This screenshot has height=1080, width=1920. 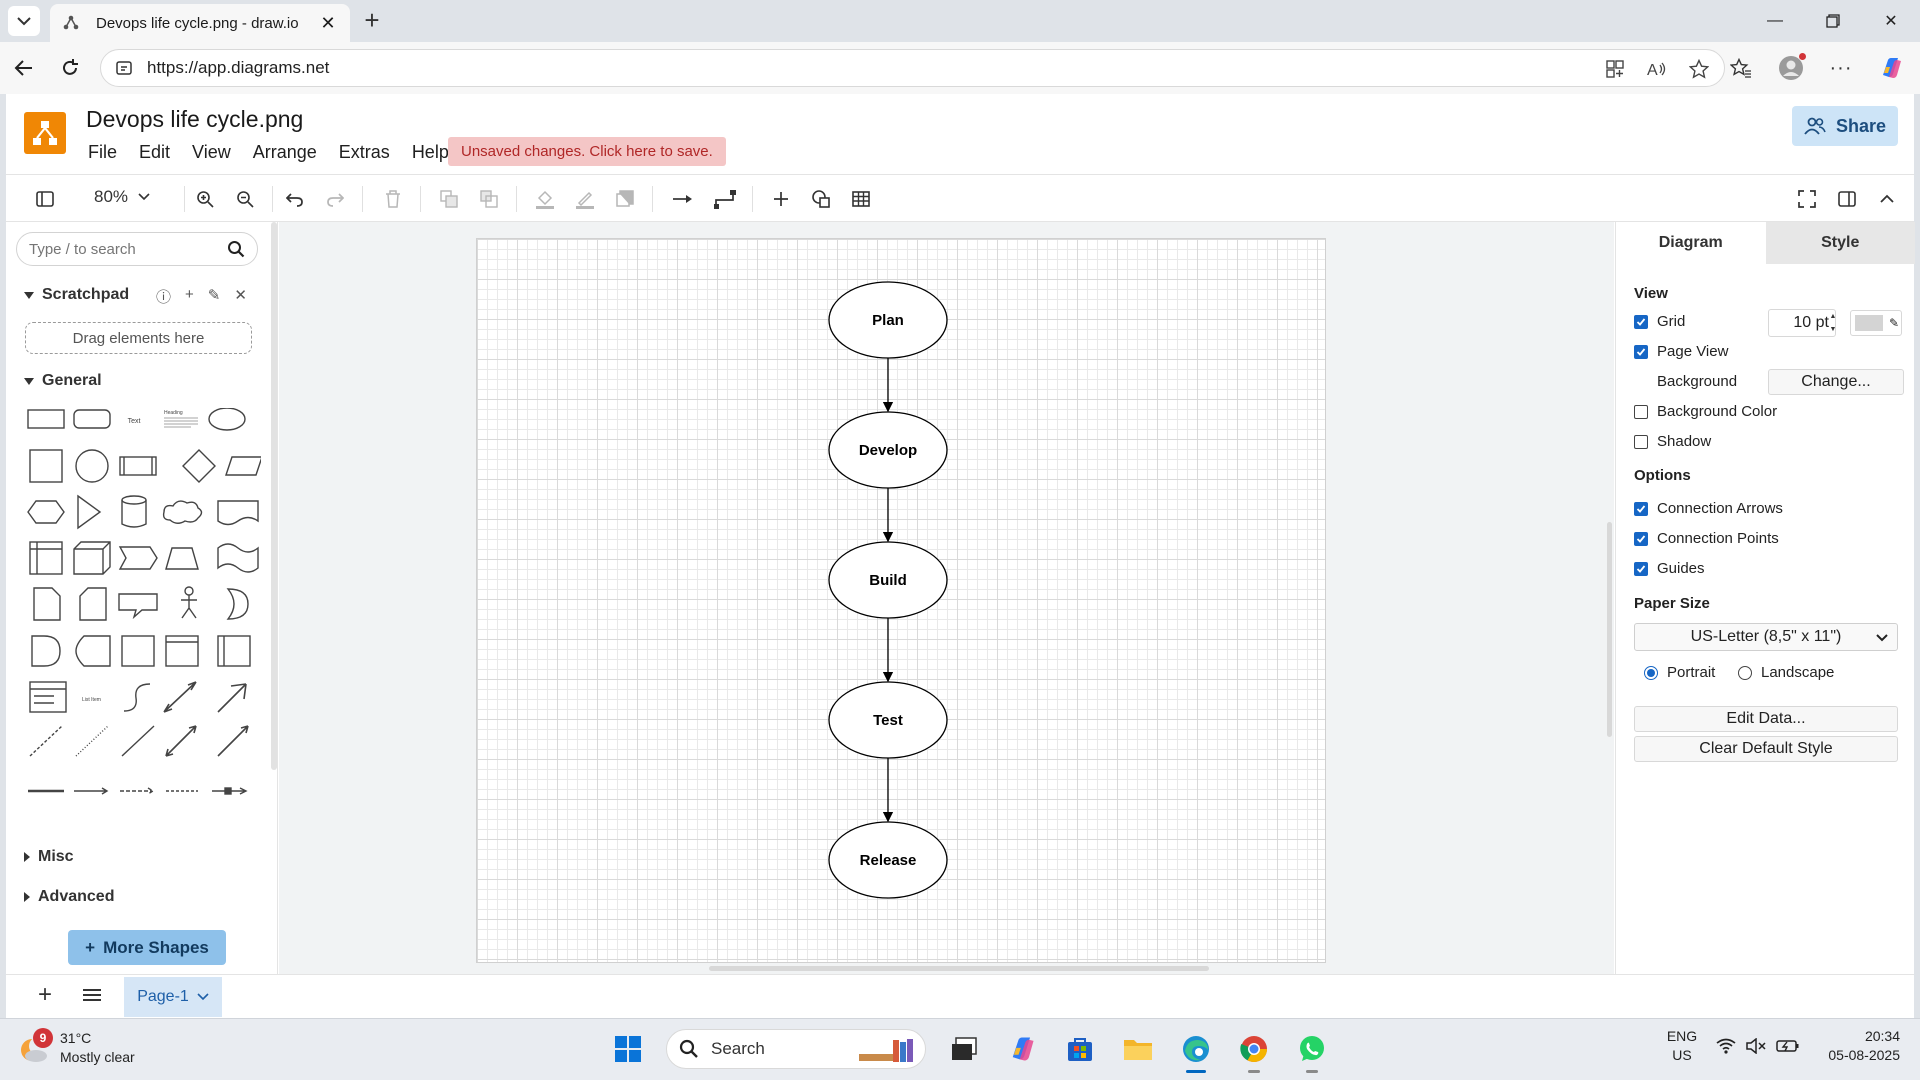 I want to click on menu-arrange: Arrange, so click(x=285, y=152).